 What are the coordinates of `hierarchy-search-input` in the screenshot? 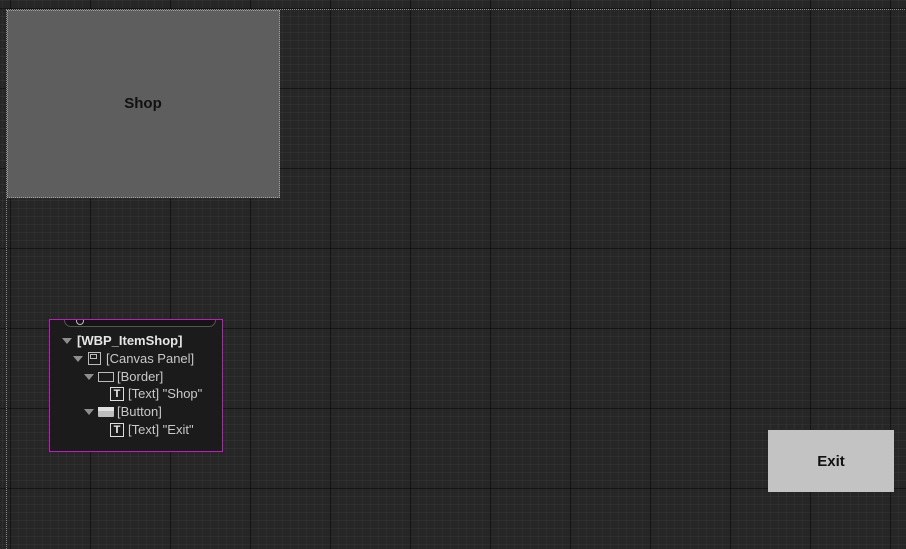 It's located at (140, 323).